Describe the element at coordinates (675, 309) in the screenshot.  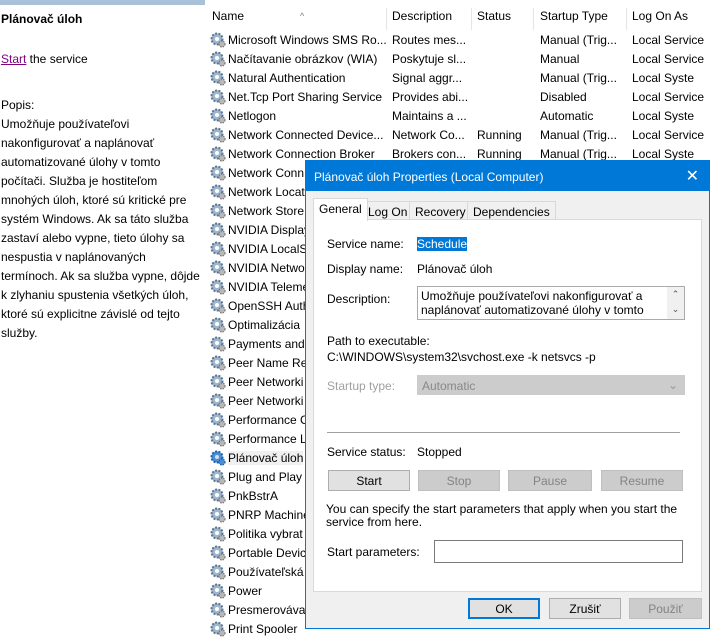
I see `scroll-down-icon: ⌄` at that location.